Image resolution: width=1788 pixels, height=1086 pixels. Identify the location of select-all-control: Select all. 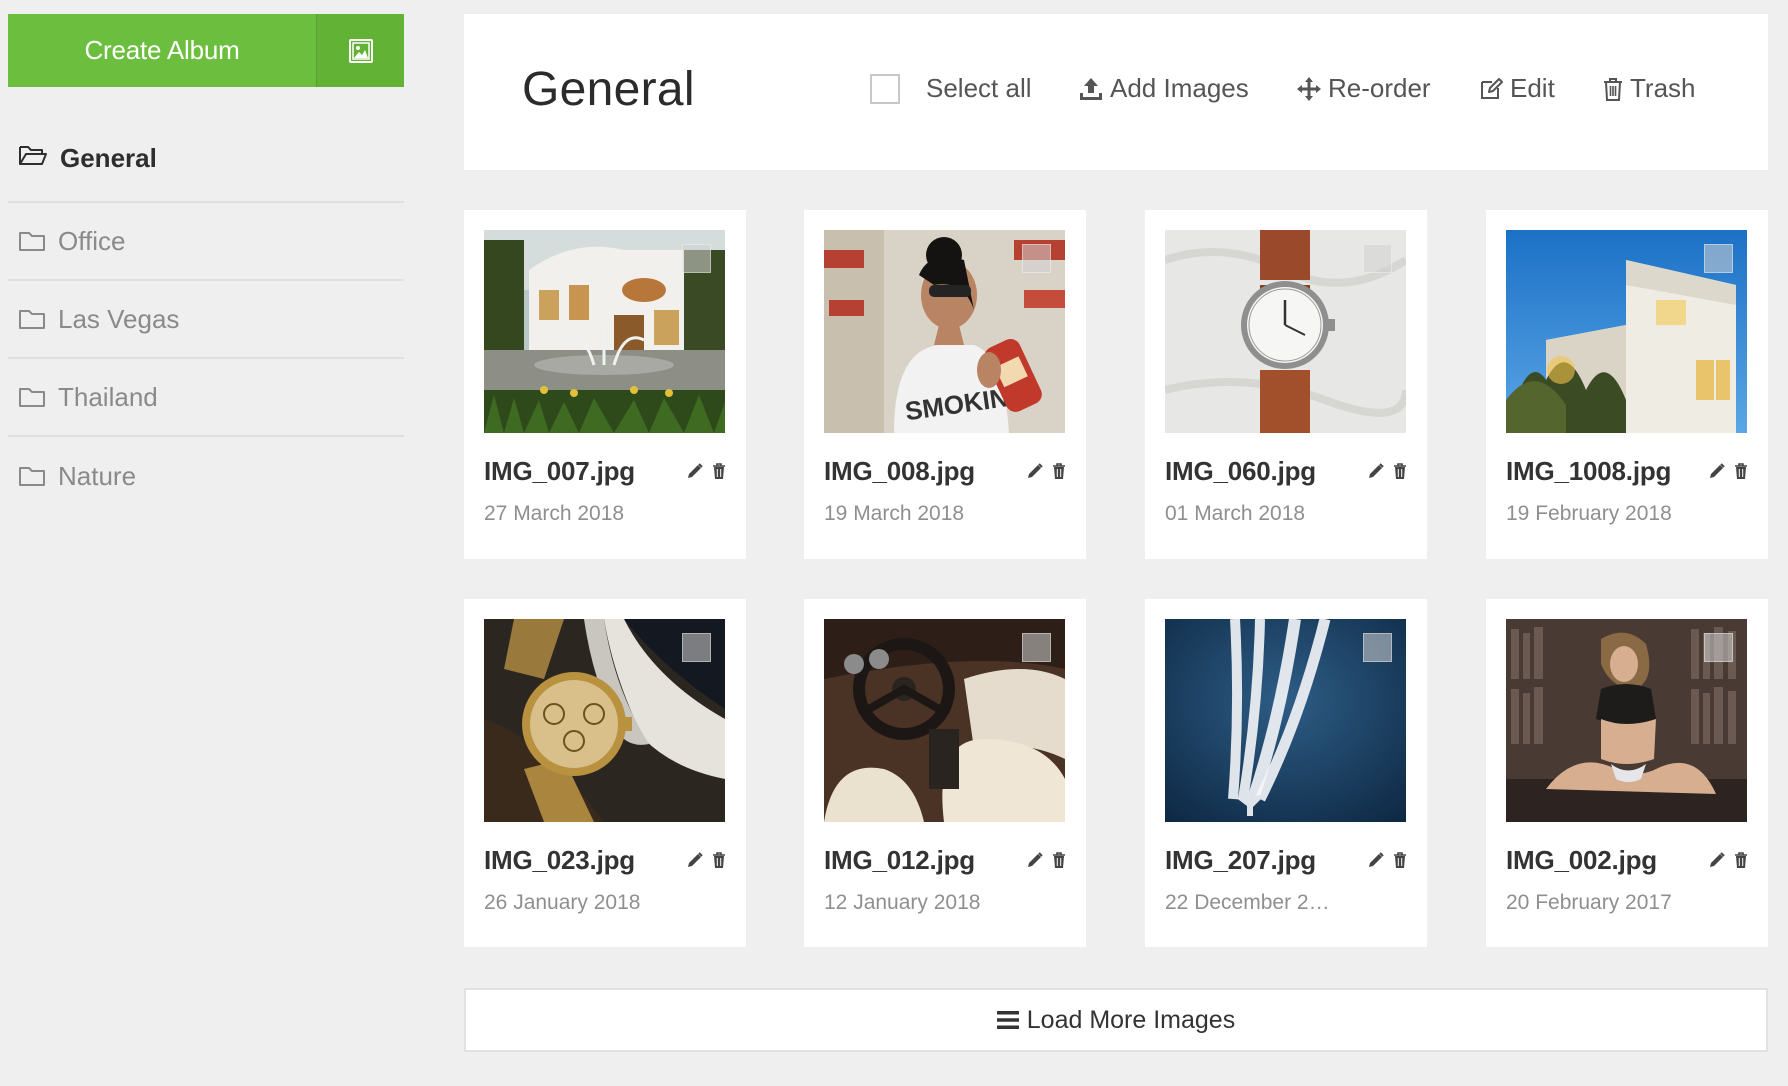
(951, 88).